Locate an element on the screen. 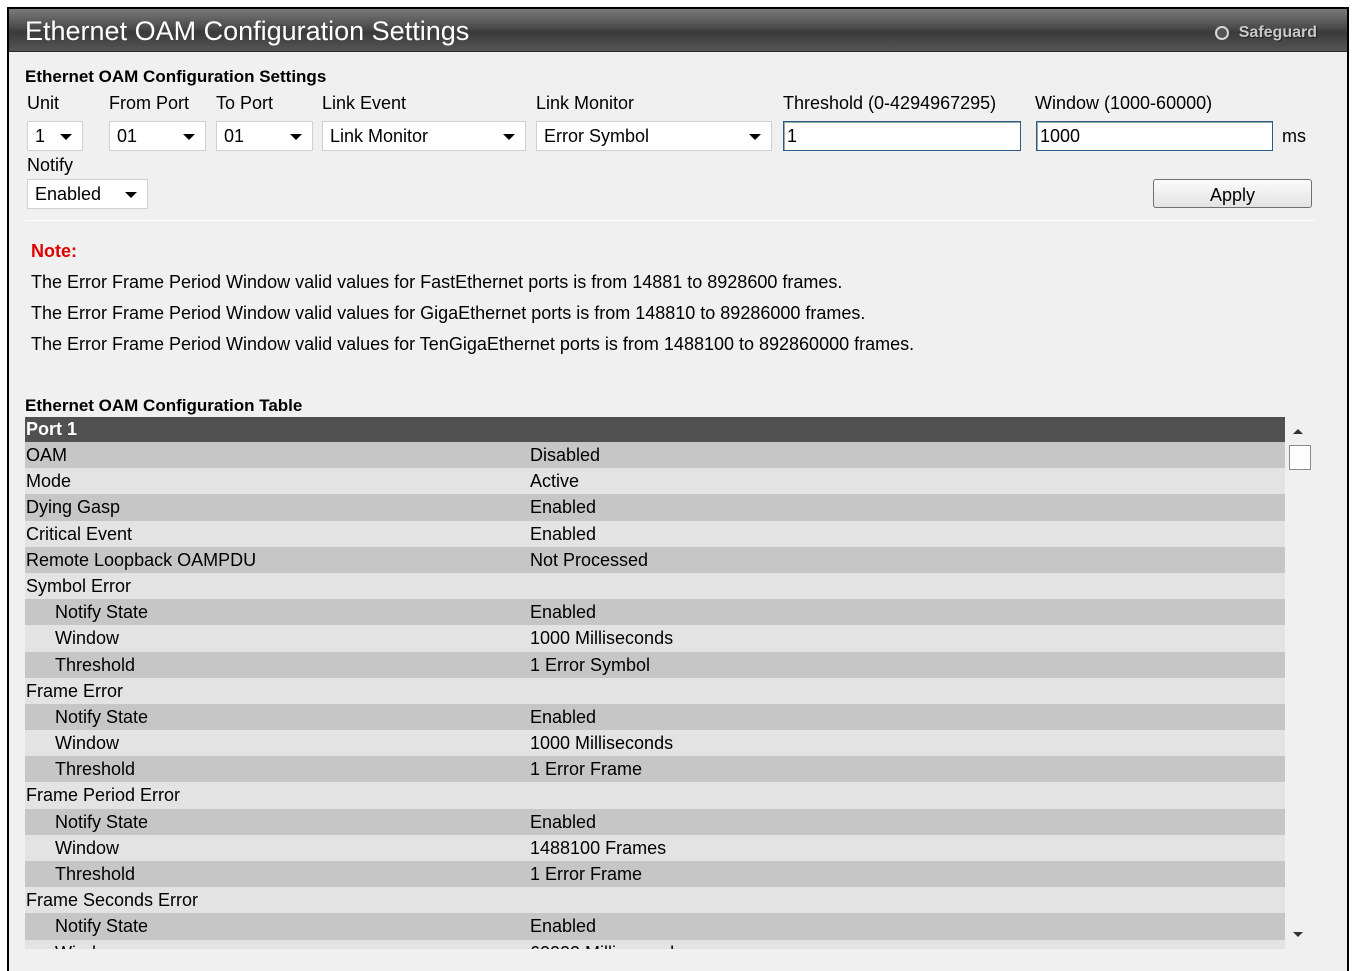 This screenshot has width=1355, height=971. link-monitor-select: Error Symbol is located at coordinates (654, 136).